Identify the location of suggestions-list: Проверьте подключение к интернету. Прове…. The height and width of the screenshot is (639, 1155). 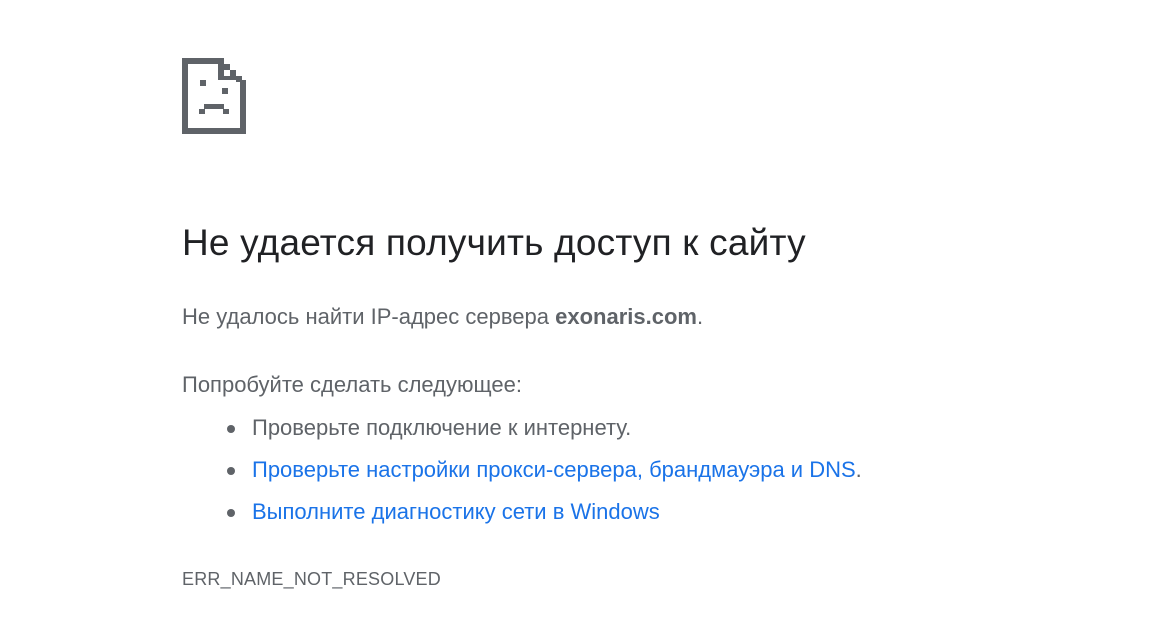
(522, 475).